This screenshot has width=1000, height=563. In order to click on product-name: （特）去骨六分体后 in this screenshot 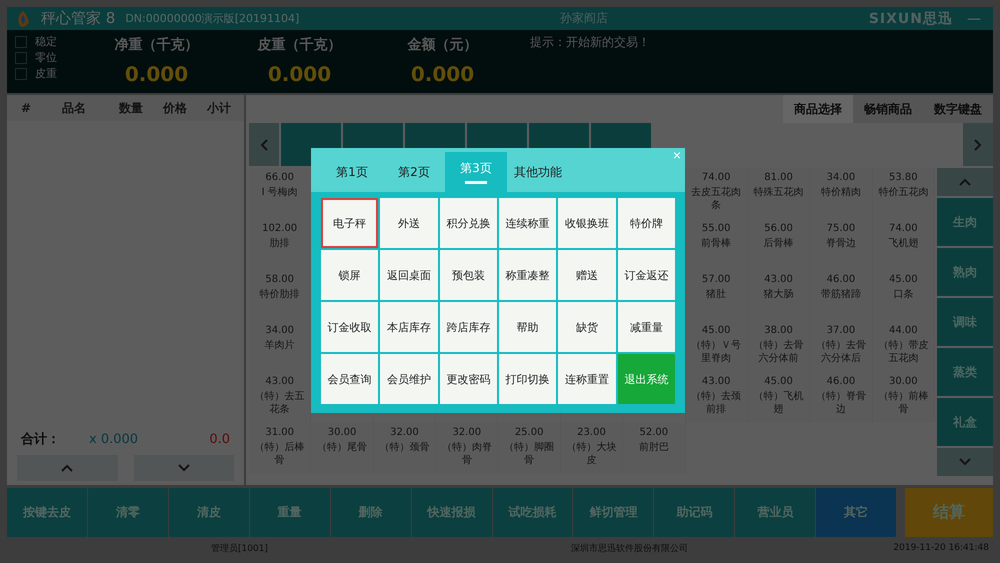, I will do `click(840, 352)`.